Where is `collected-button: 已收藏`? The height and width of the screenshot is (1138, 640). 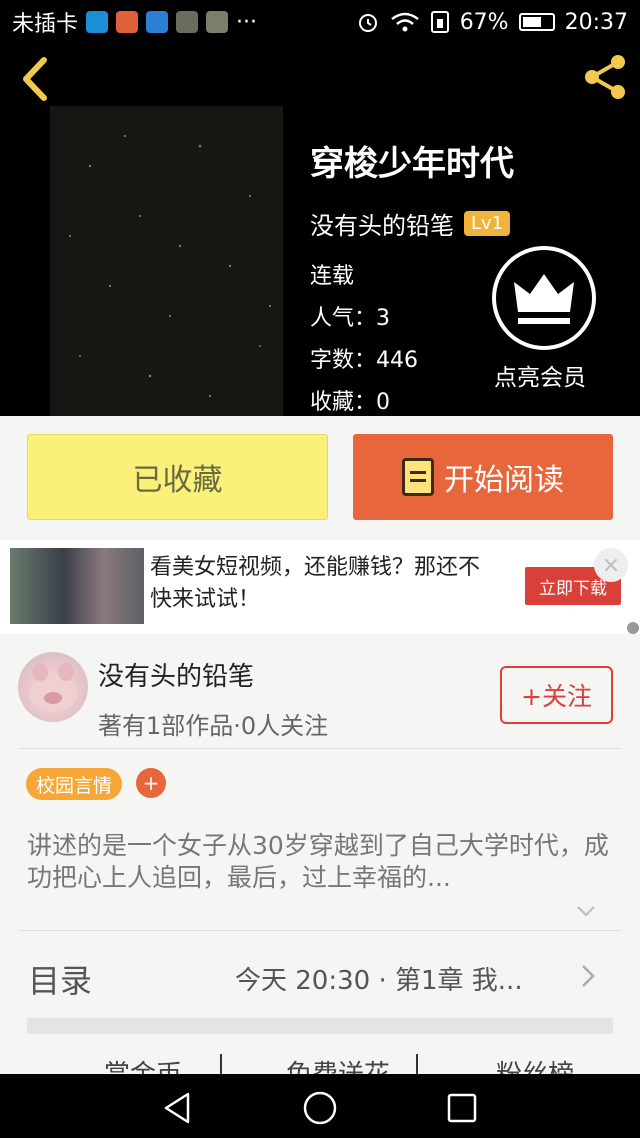 collected-button: 已收藏 is located at coordinates (177, 477).